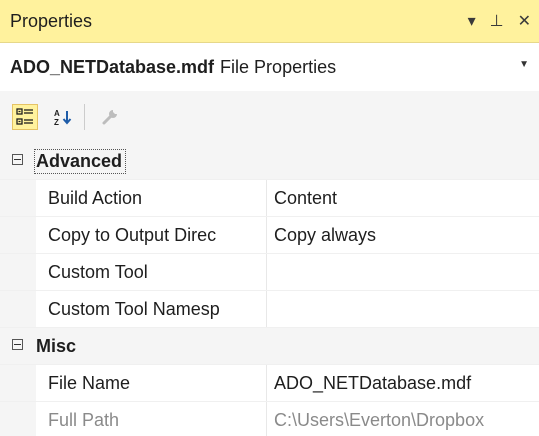 This screenshot has height=436, width=539. I want to click on category-label: Advanced, so click(80, 161).